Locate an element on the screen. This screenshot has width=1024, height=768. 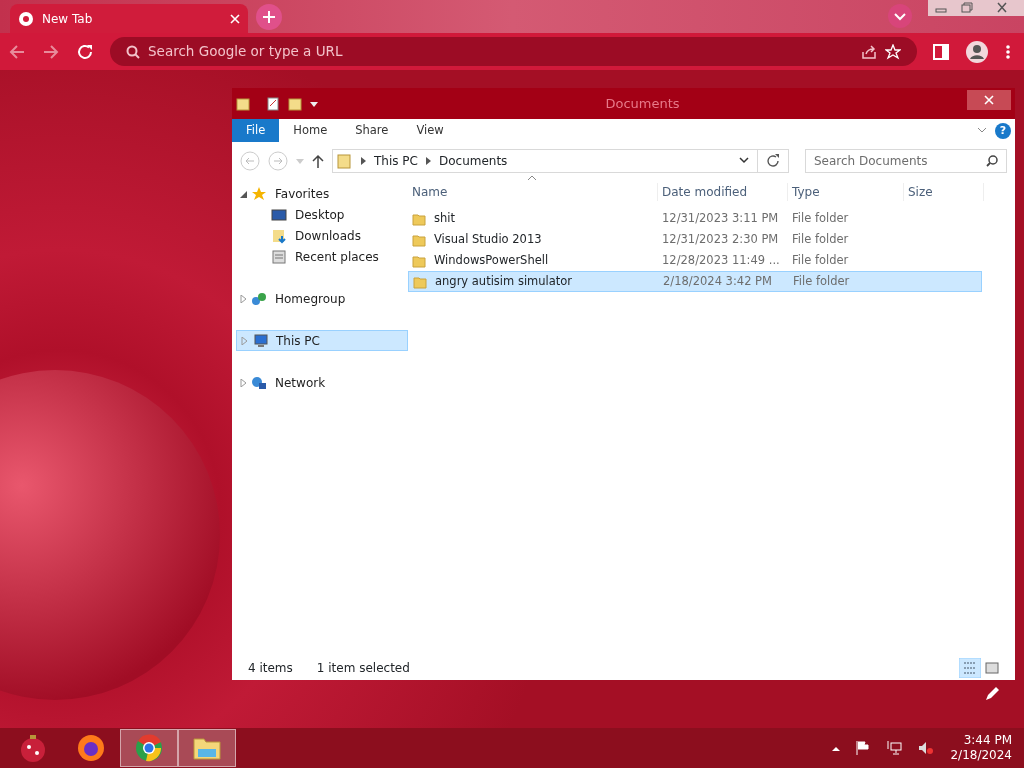
file-row: angry autisim simulator 2/18/2024 3:42 PM File folder is located at coordinates (695, 281).